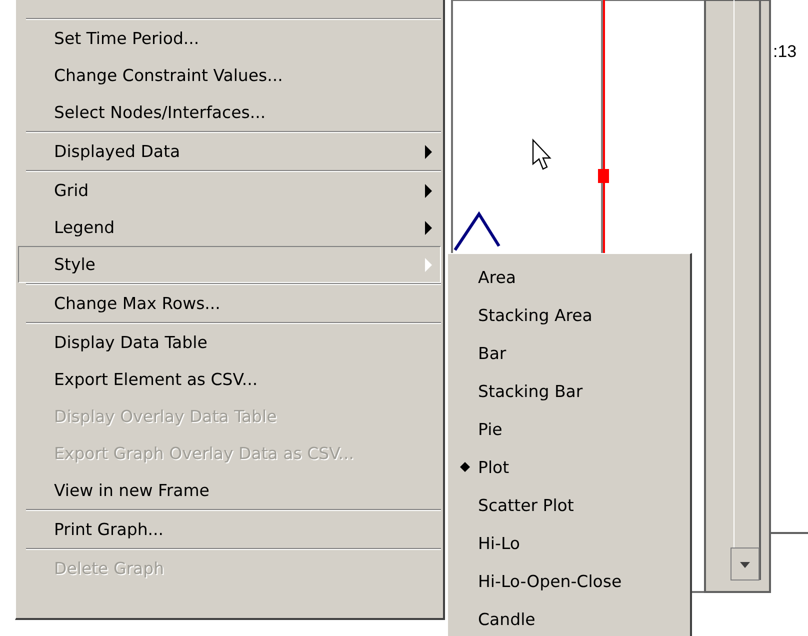  I want to click on menu-item: View in new Frame, so click(229, 490).